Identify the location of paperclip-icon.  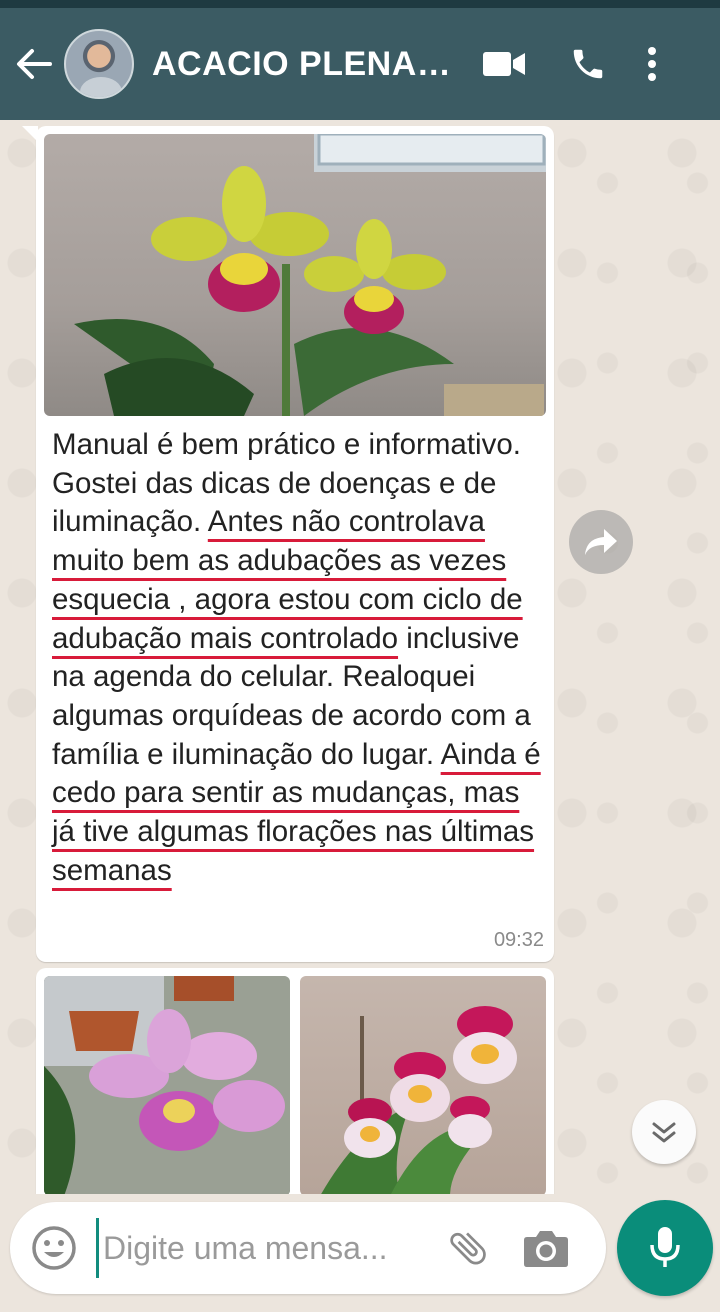
(468, 1248).